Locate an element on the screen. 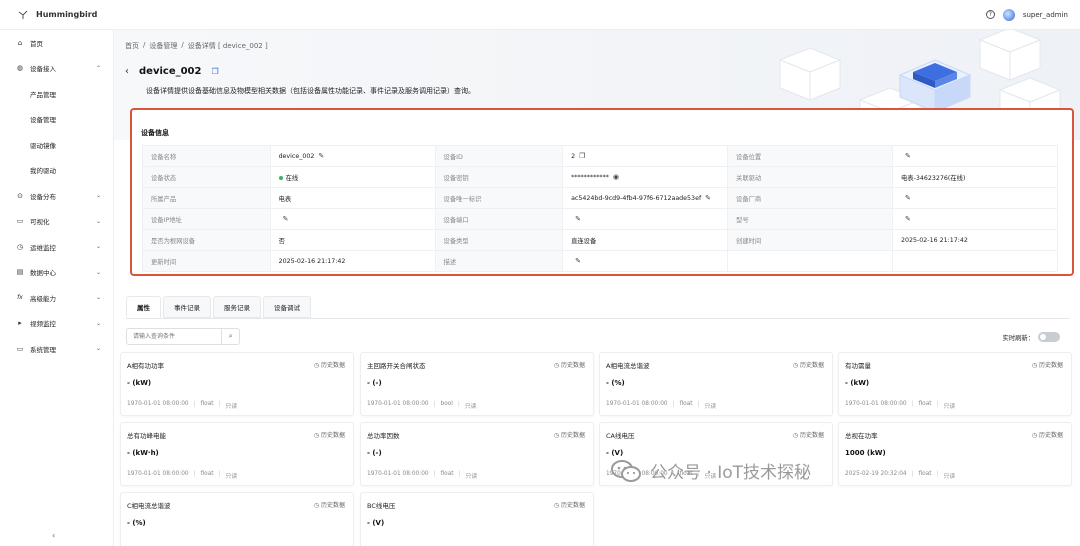 This screenshot has width=1080, height=546. detail-tabs: 属性 事件记录 服务记录 设备调试 is located at coordinates (219, 307).